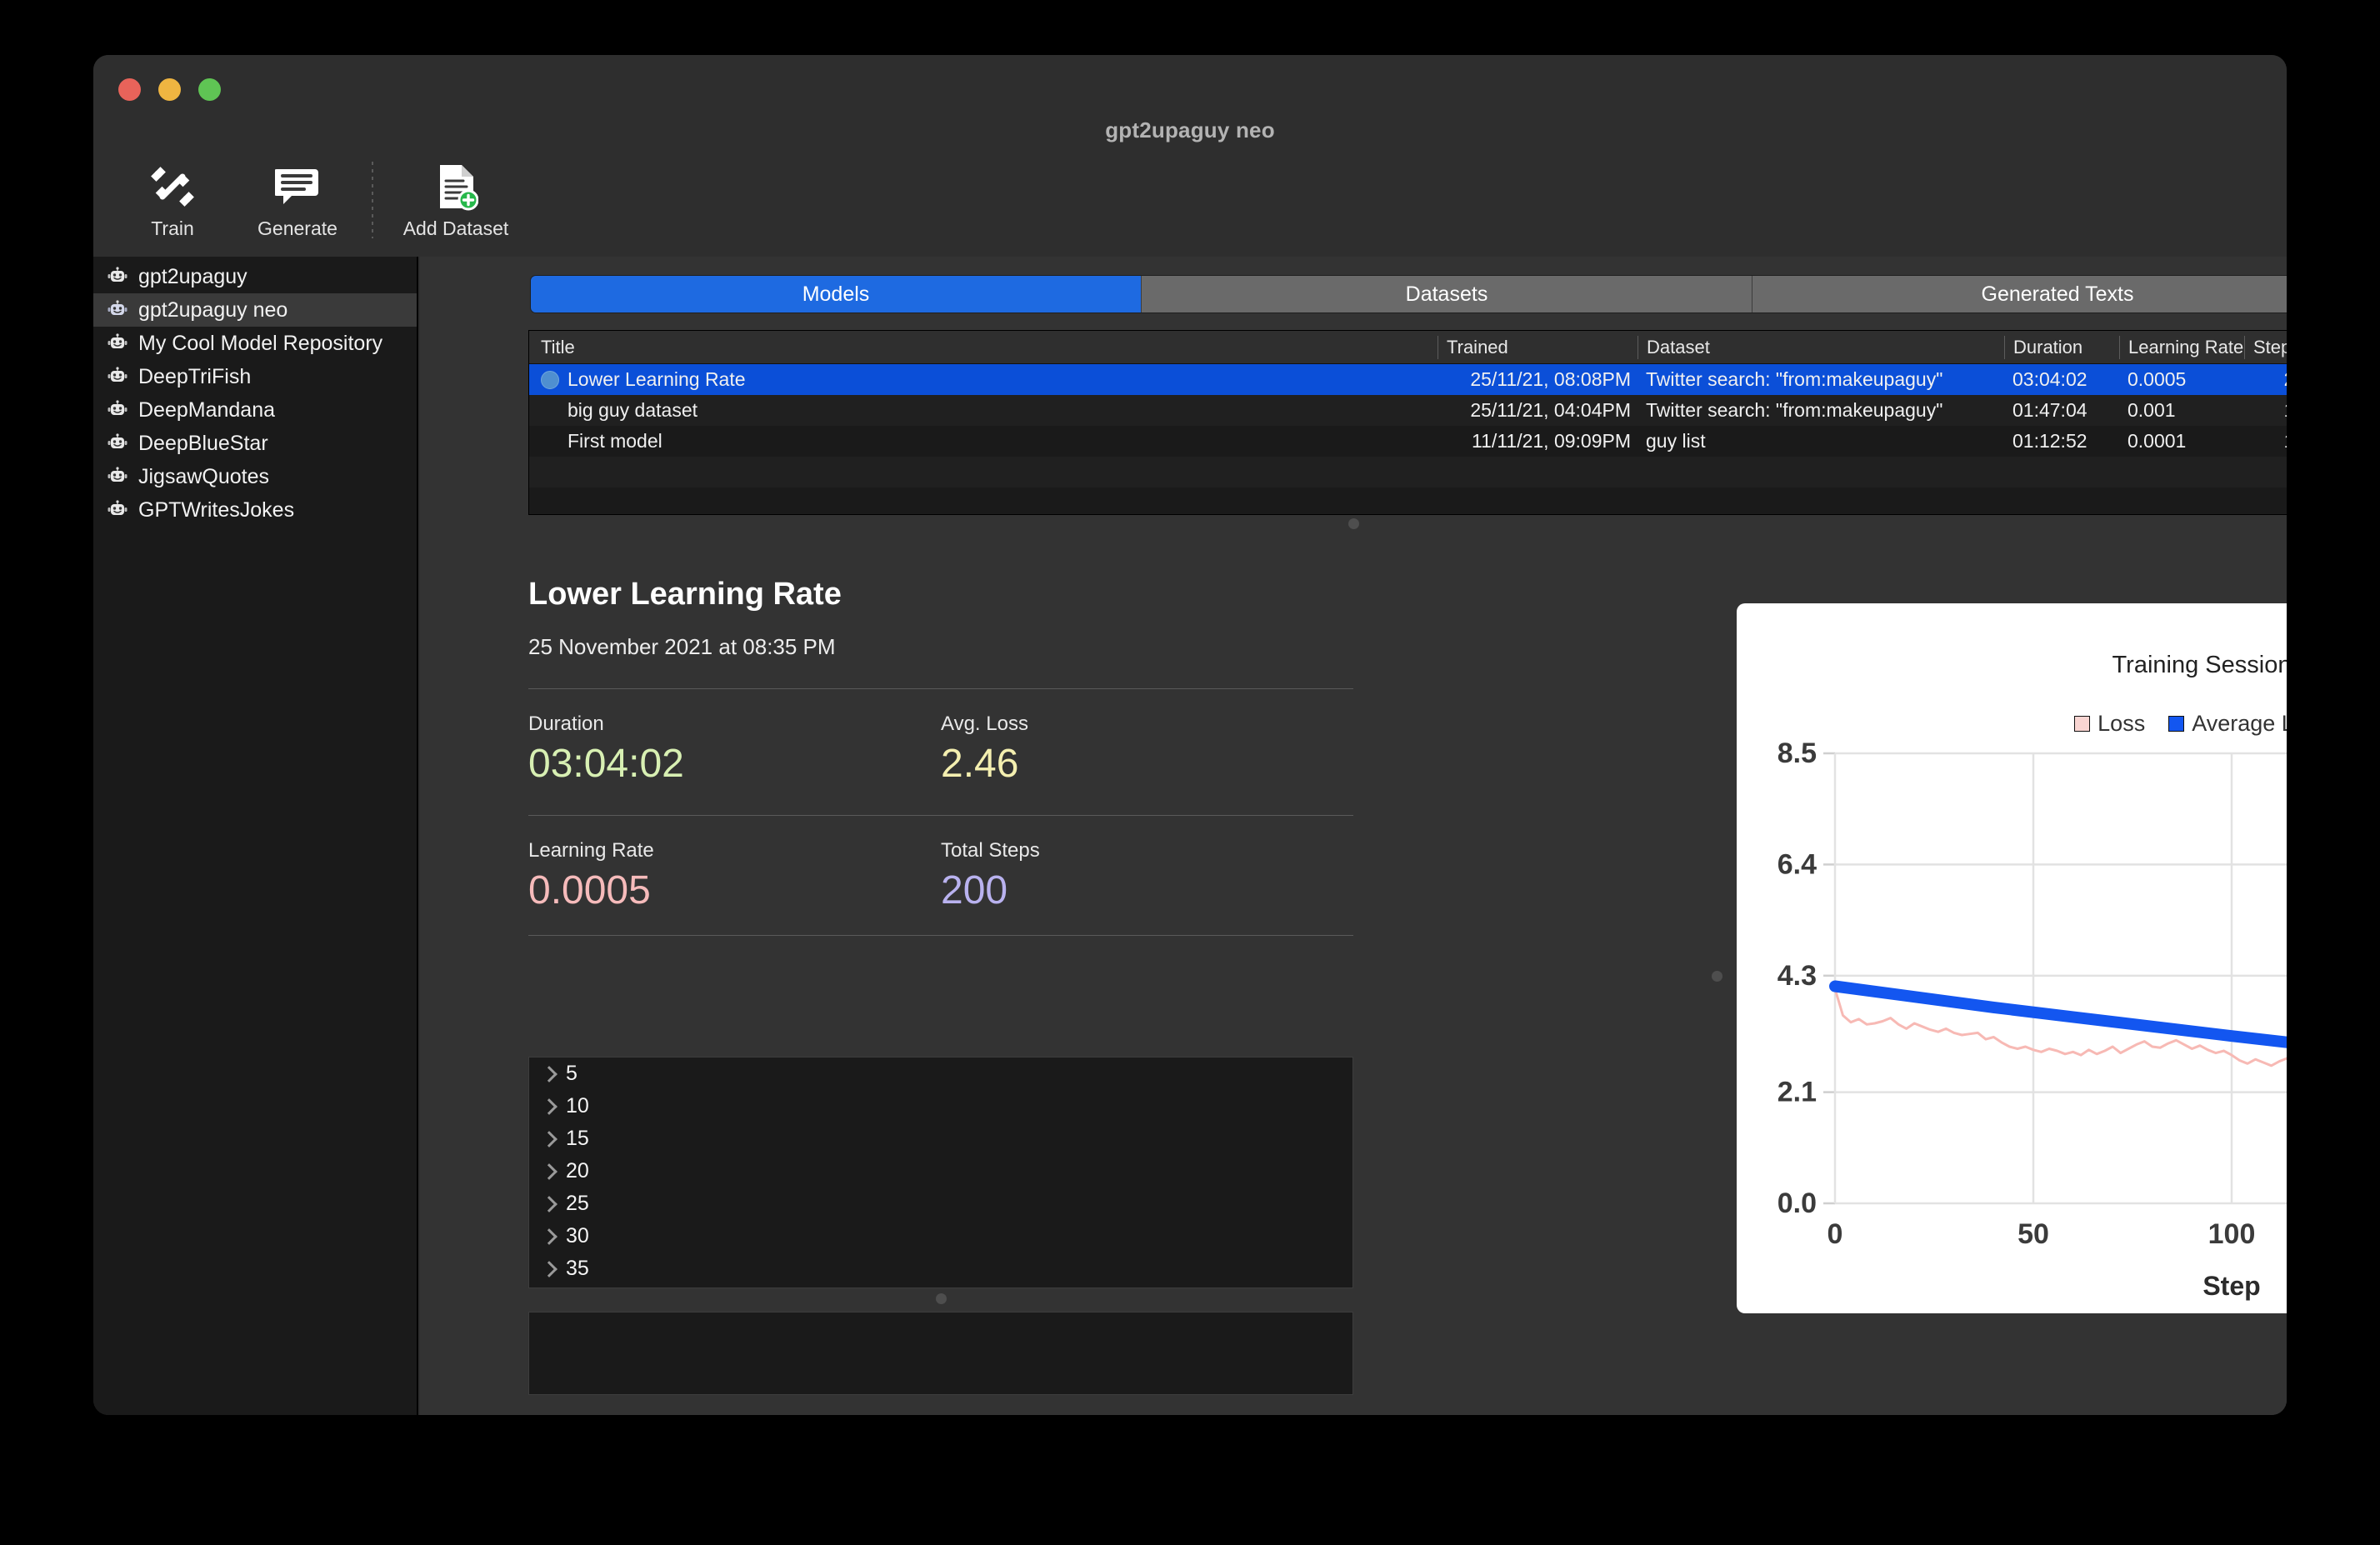 The width and height of the screenshot is (2380, 1545). What do you see at coordinates (984, 379) in the screenshot?
I see `cell-title: Lower Learning Rate` at bounding box center [984, 379].